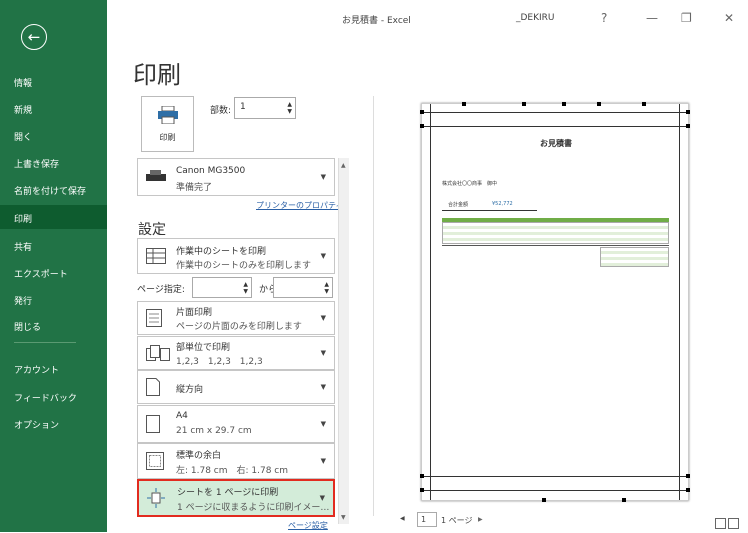 This screenshot has height=533, width=748. I want to click on nav-new: 新規, so click(23, 109).